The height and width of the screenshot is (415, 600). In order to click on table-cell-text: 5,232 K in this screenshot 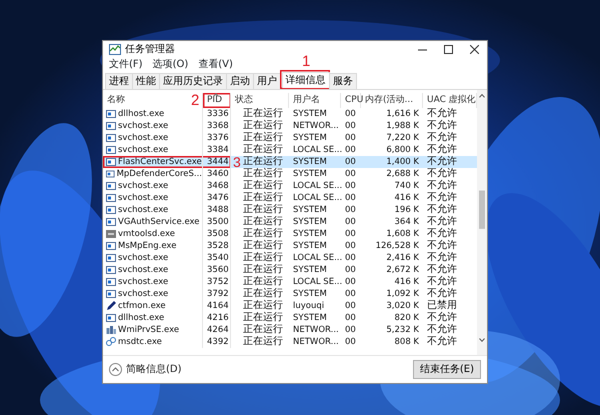, I will do `click(402, 330)`.